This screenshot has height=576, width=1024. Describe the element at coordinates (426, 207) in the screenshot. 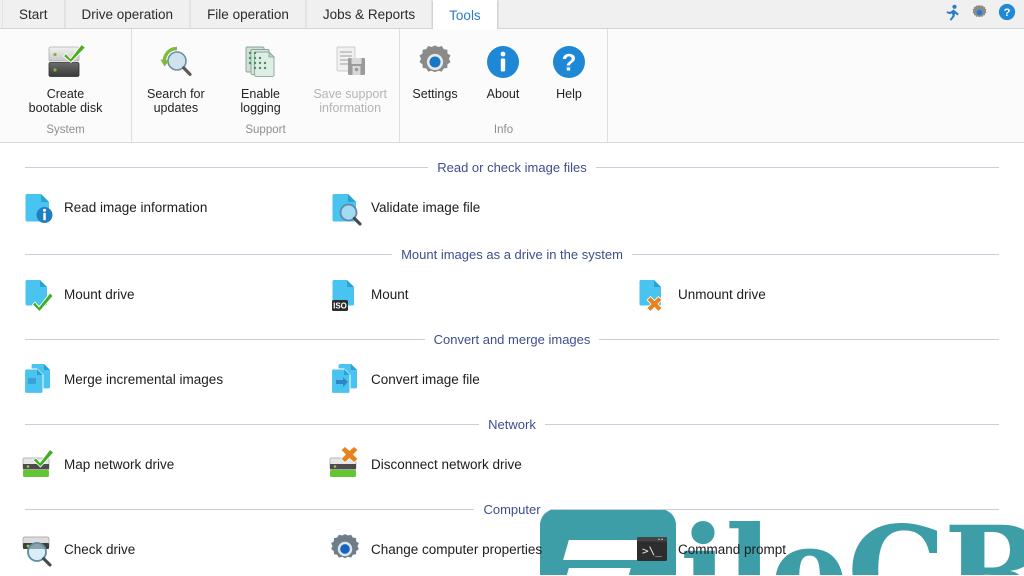

I see `validate-image-file-label: Validate image file` at that location.